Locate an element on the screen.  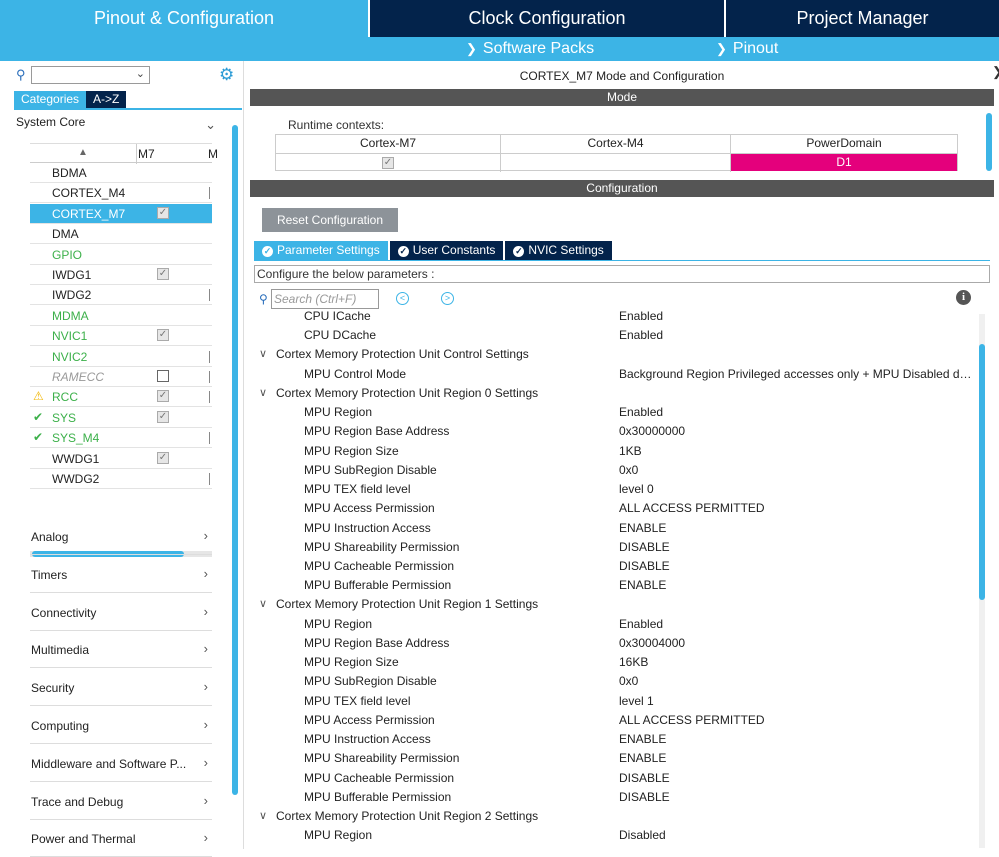
tab-pinout-configuration: Pinout & Configuration is located at coordinates (184, 18).